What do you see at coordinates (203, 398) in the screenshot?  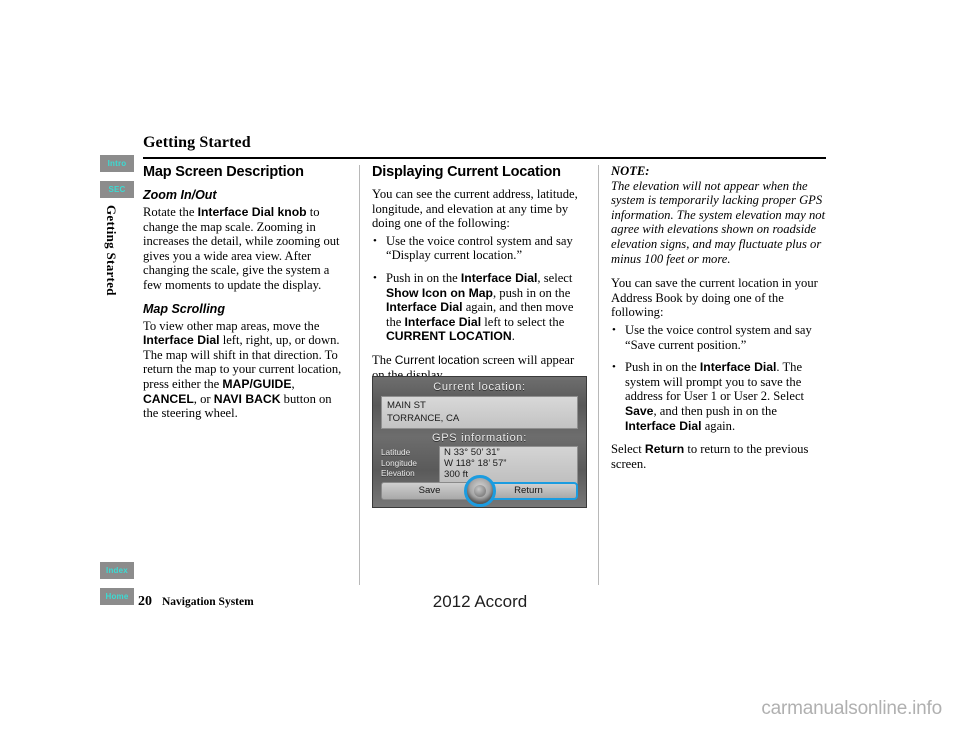 I see `text-scroll-d: , or` at bounding box center [203, 398].